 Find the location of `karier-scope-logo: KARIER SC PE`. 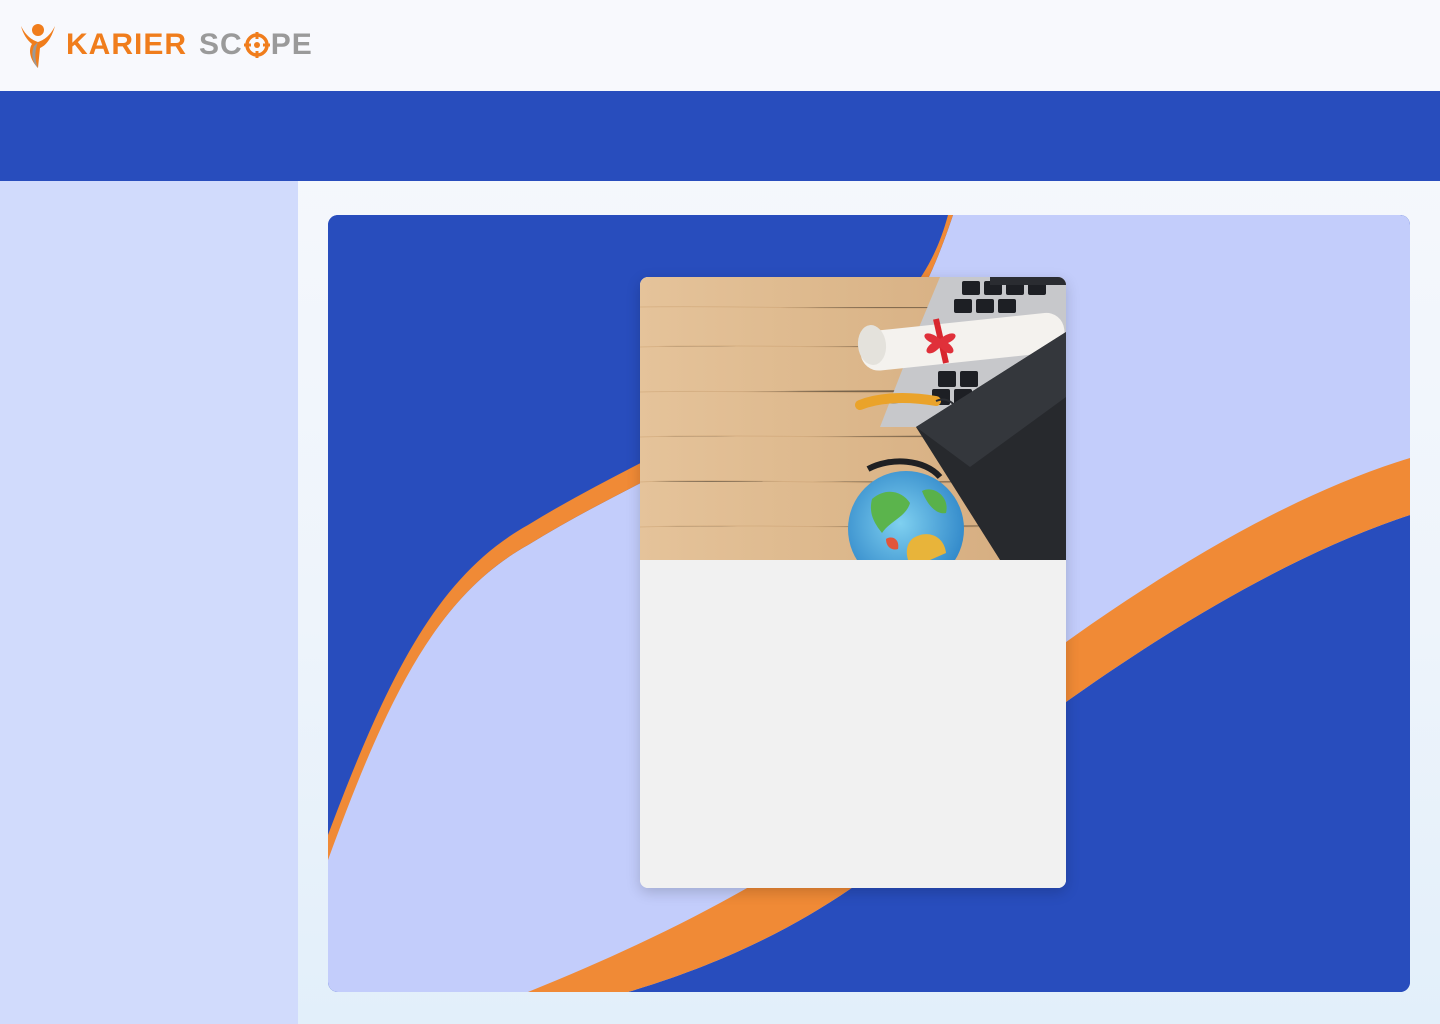

karier-scope-logo: KARIER SC PE is located at coordinates (165, 45).